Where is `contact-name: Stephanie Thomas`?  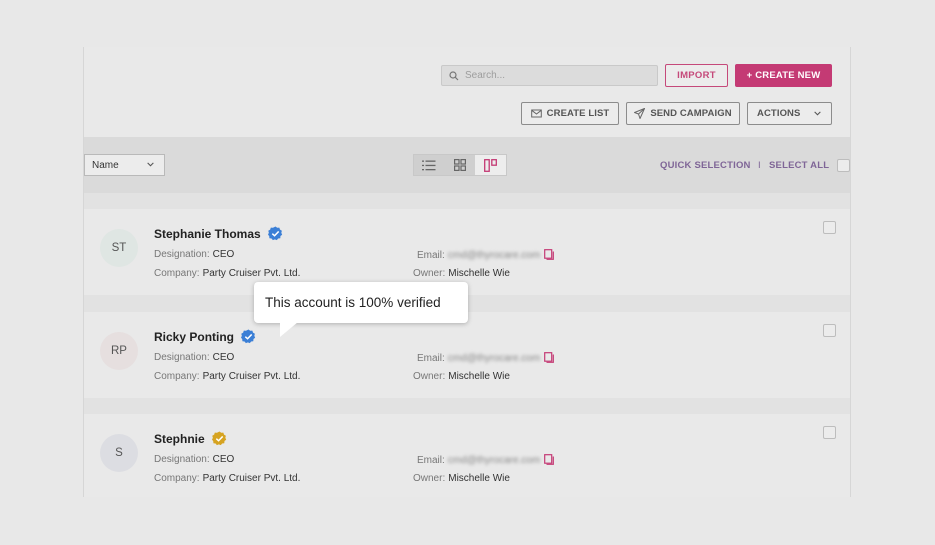
contact-name: Stephanie Thomas is located at coordinates (218, 233).